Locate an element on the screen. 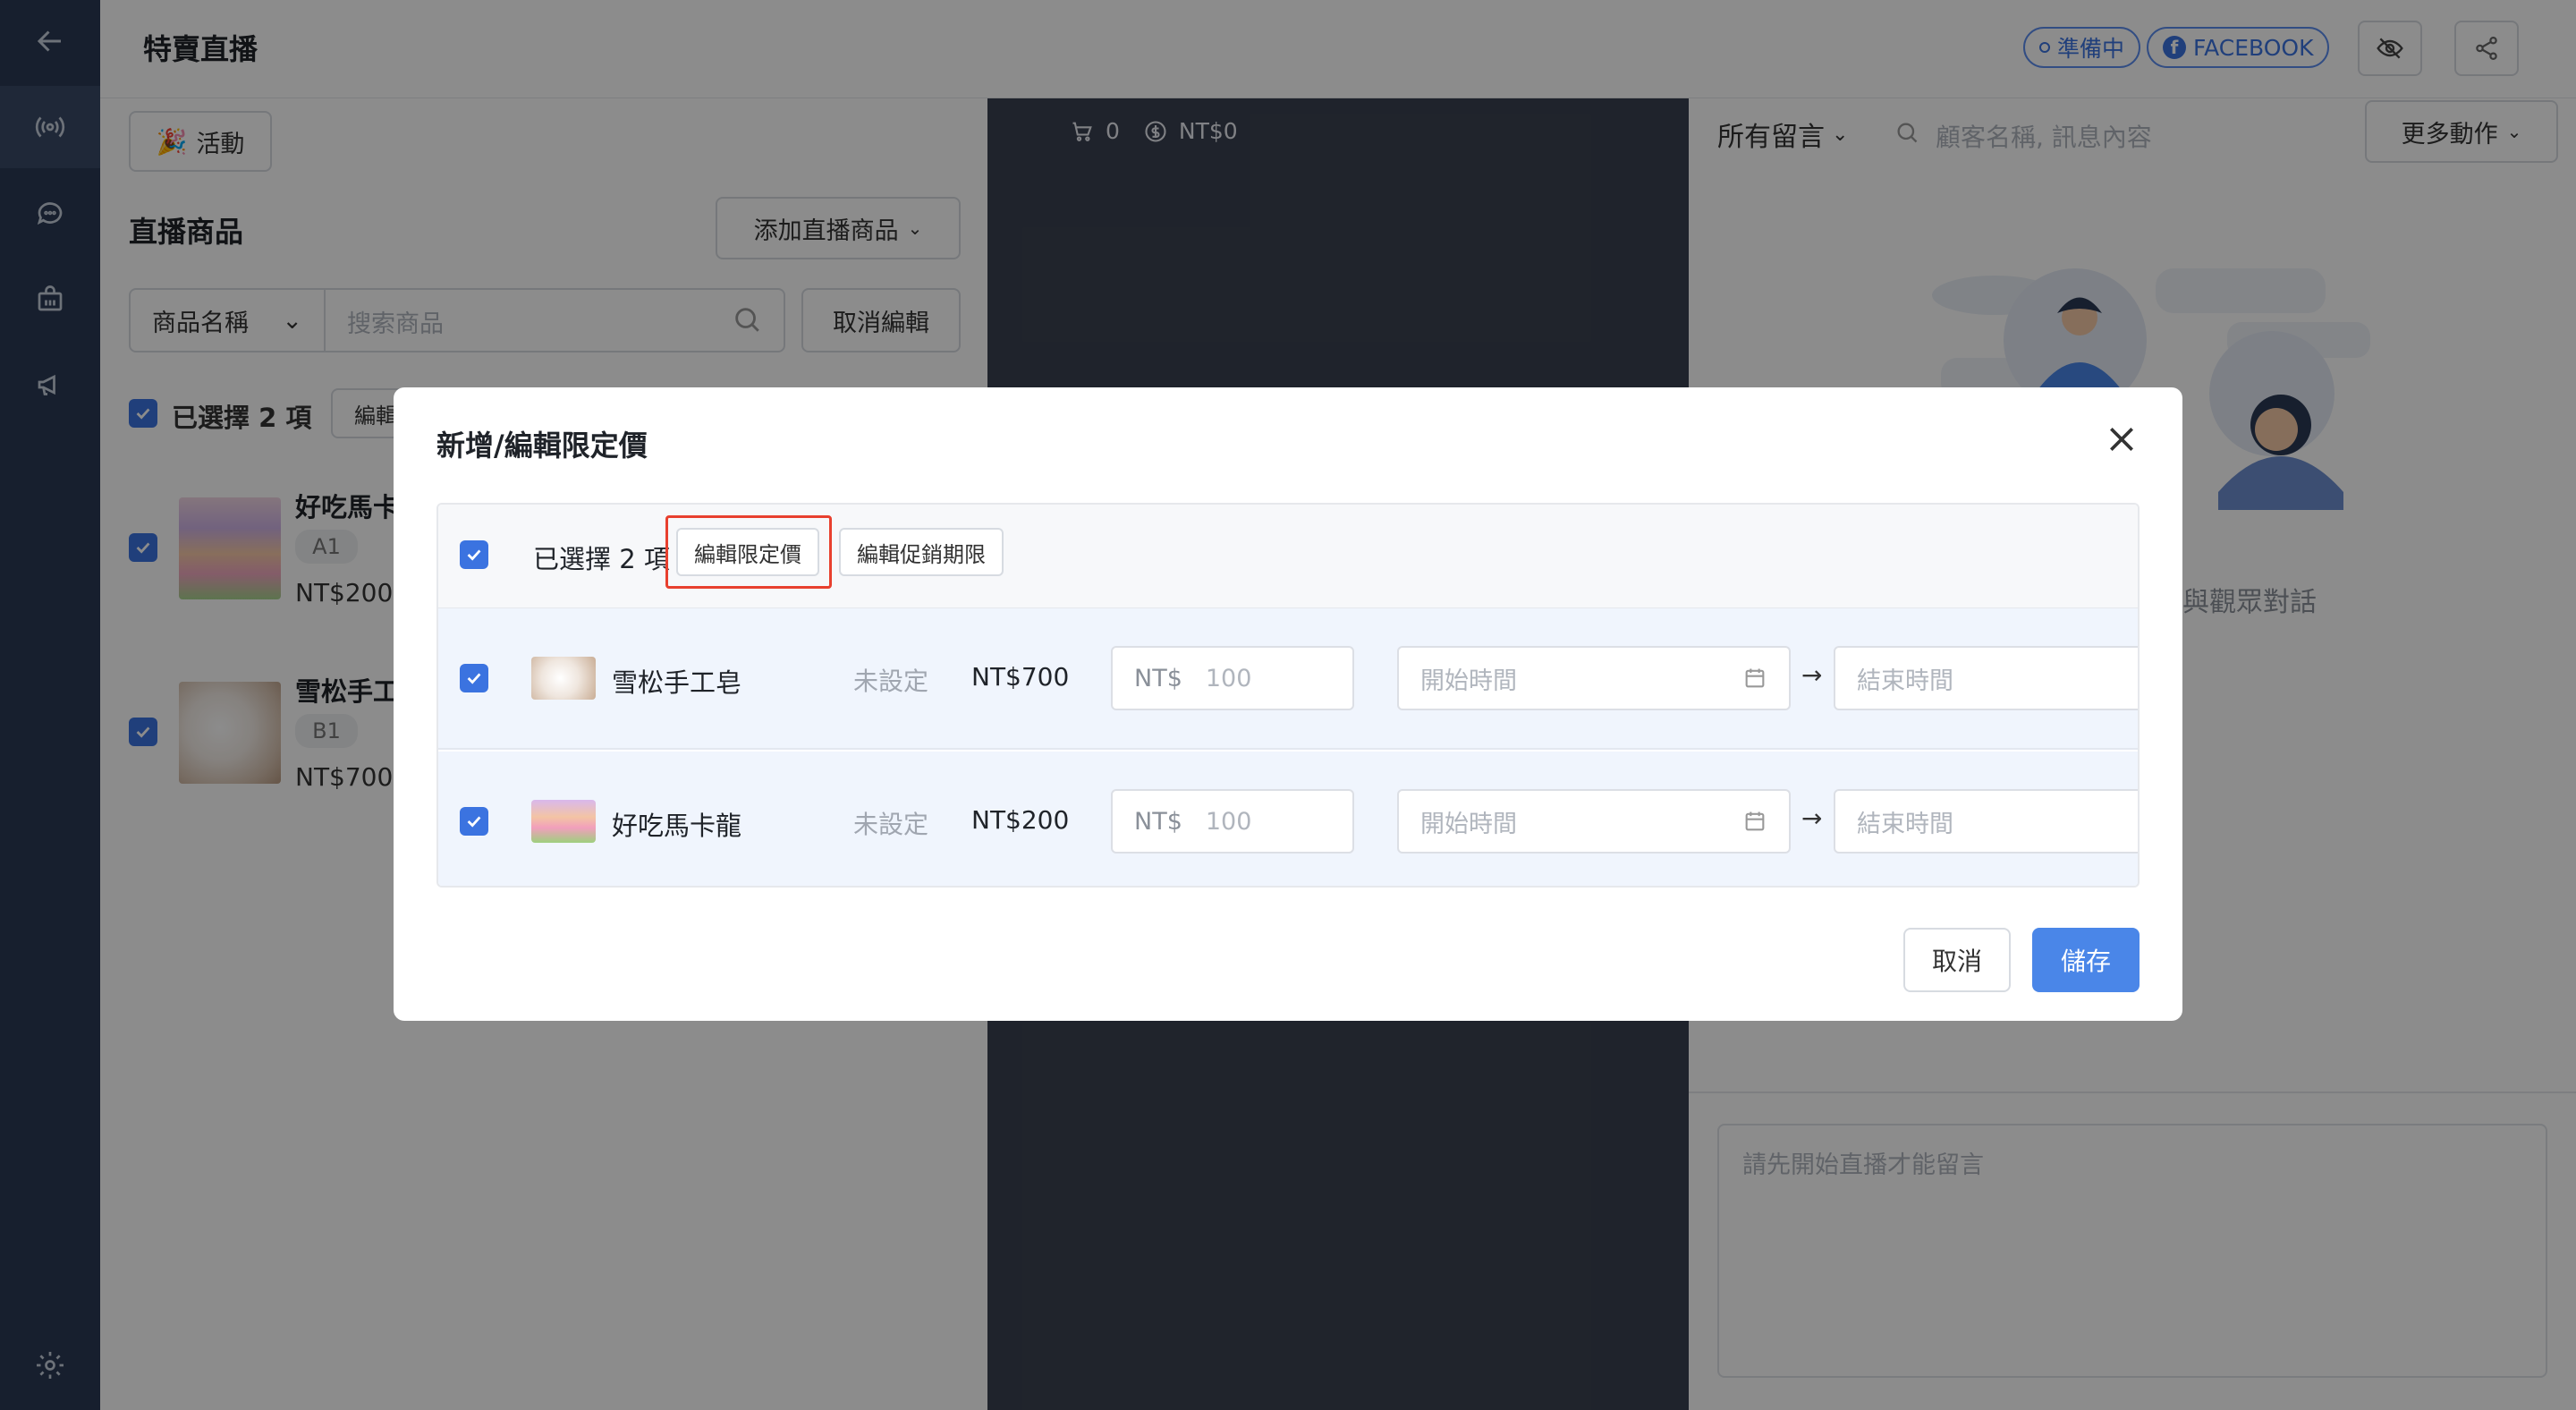 The image size is (2576, 1410). product-name: 雪松手工皂 is located at coordinates (677, 682).